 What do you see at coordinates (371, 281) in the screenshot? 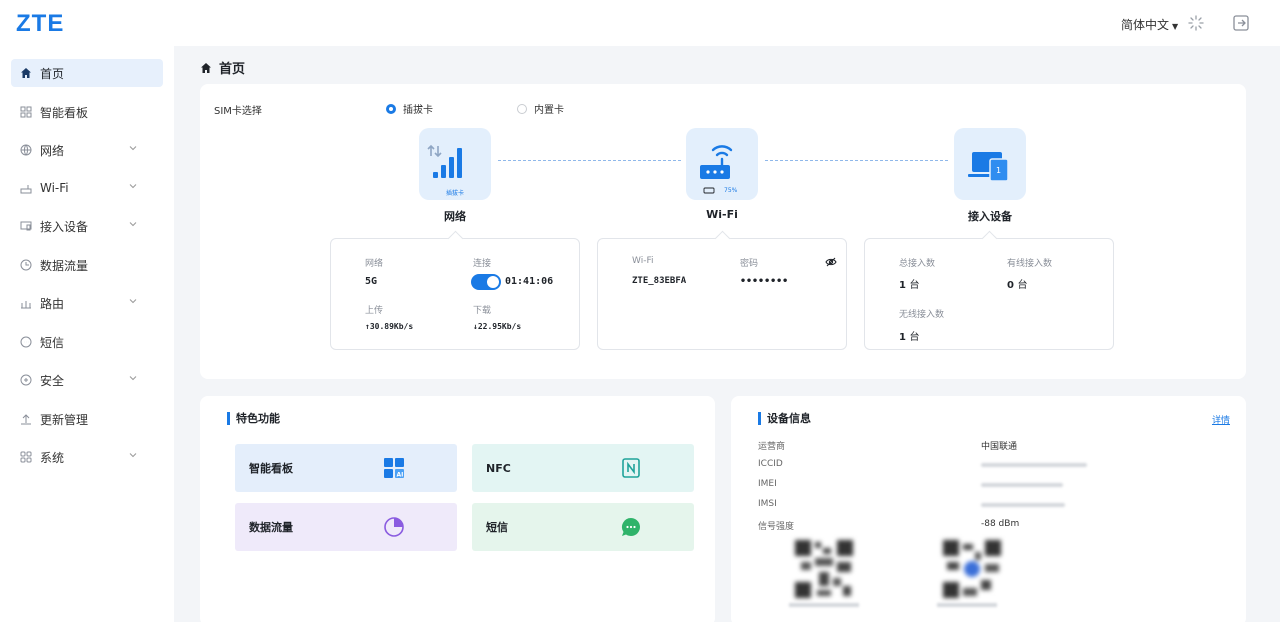
I see `network-type-value: 5G` at bounding box center [371, 281].